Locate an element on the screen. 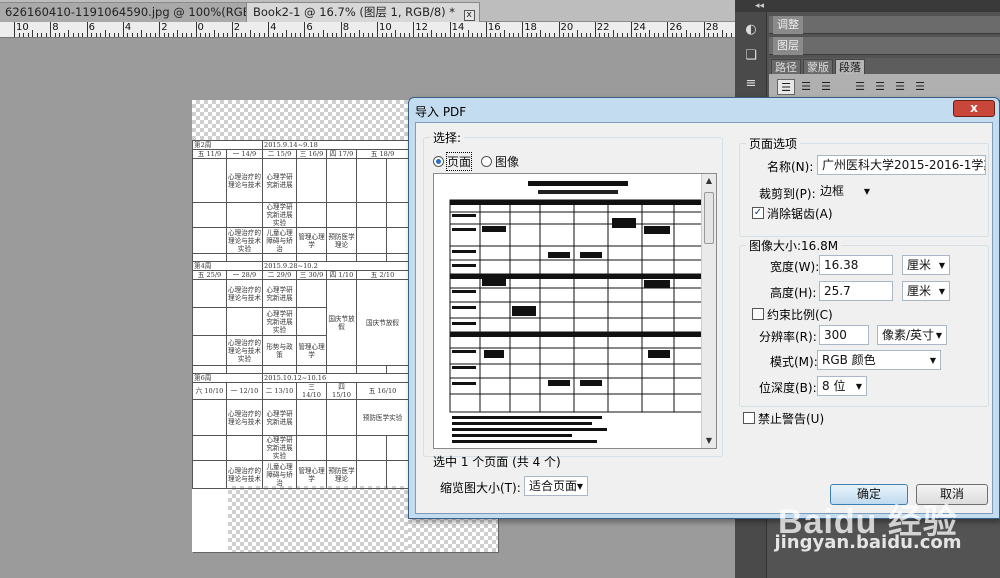 This screenshot has height=578, width=1000. week-label: 第2周 is located at coordinates (227, 145).